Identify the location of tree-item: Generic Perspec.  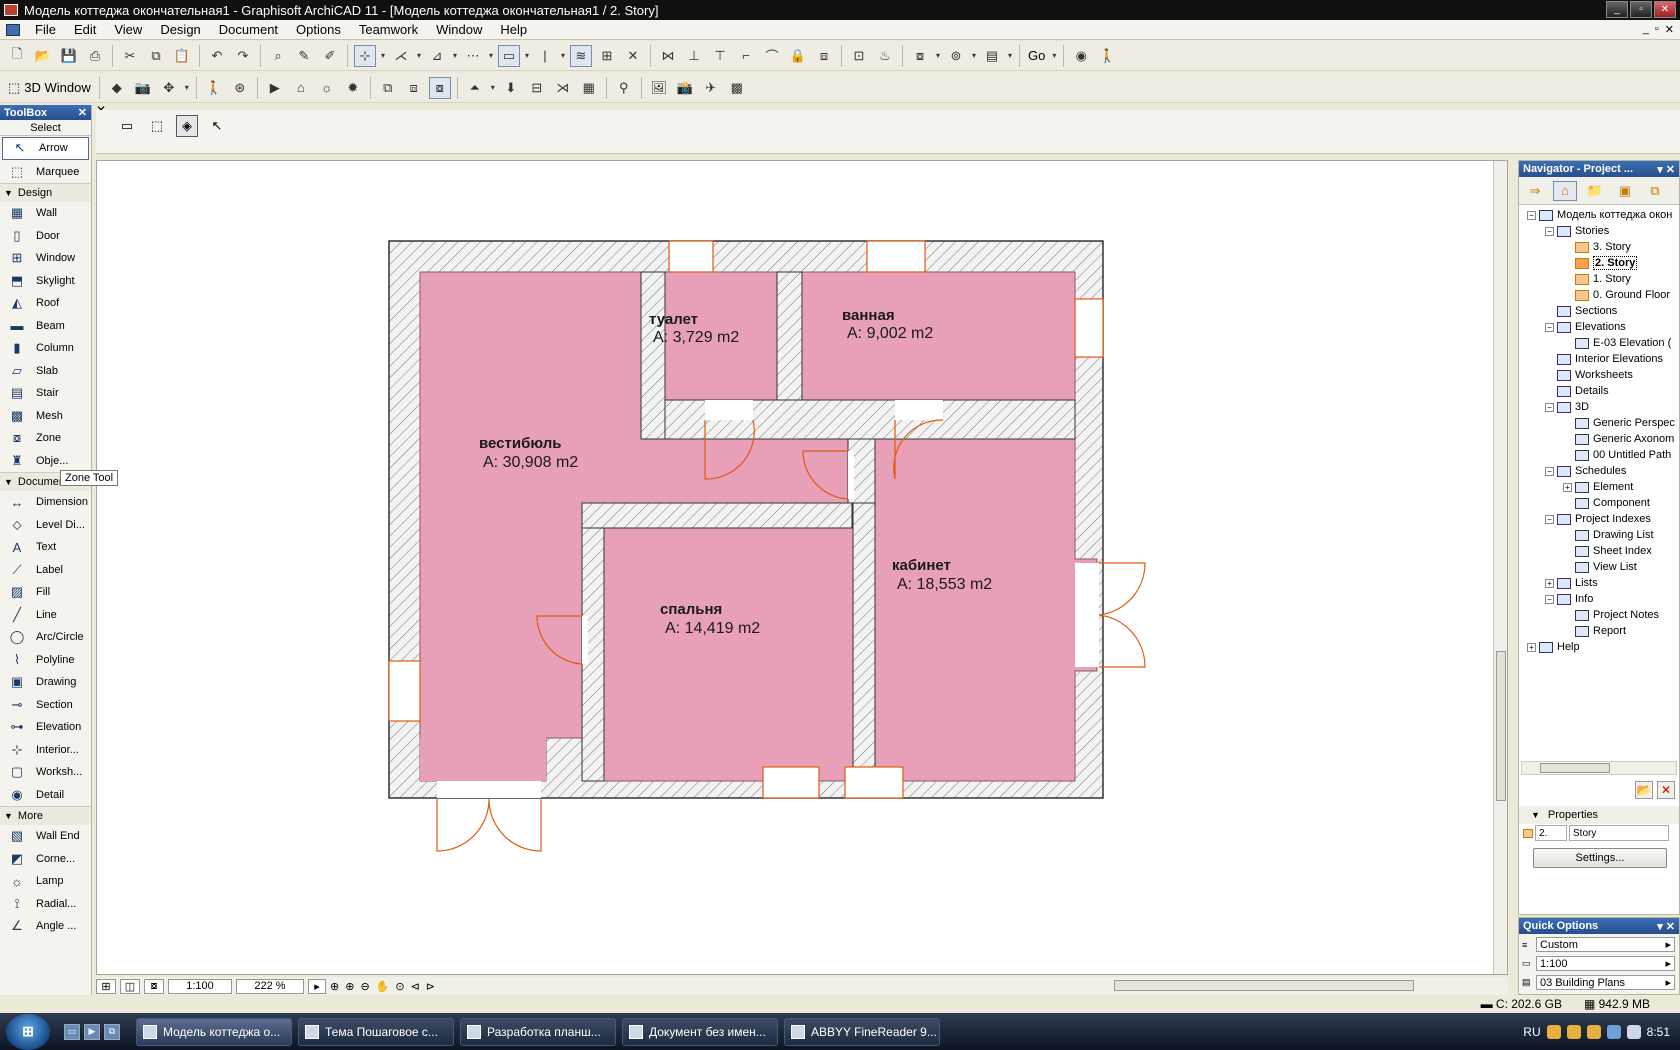
(1599, 423).